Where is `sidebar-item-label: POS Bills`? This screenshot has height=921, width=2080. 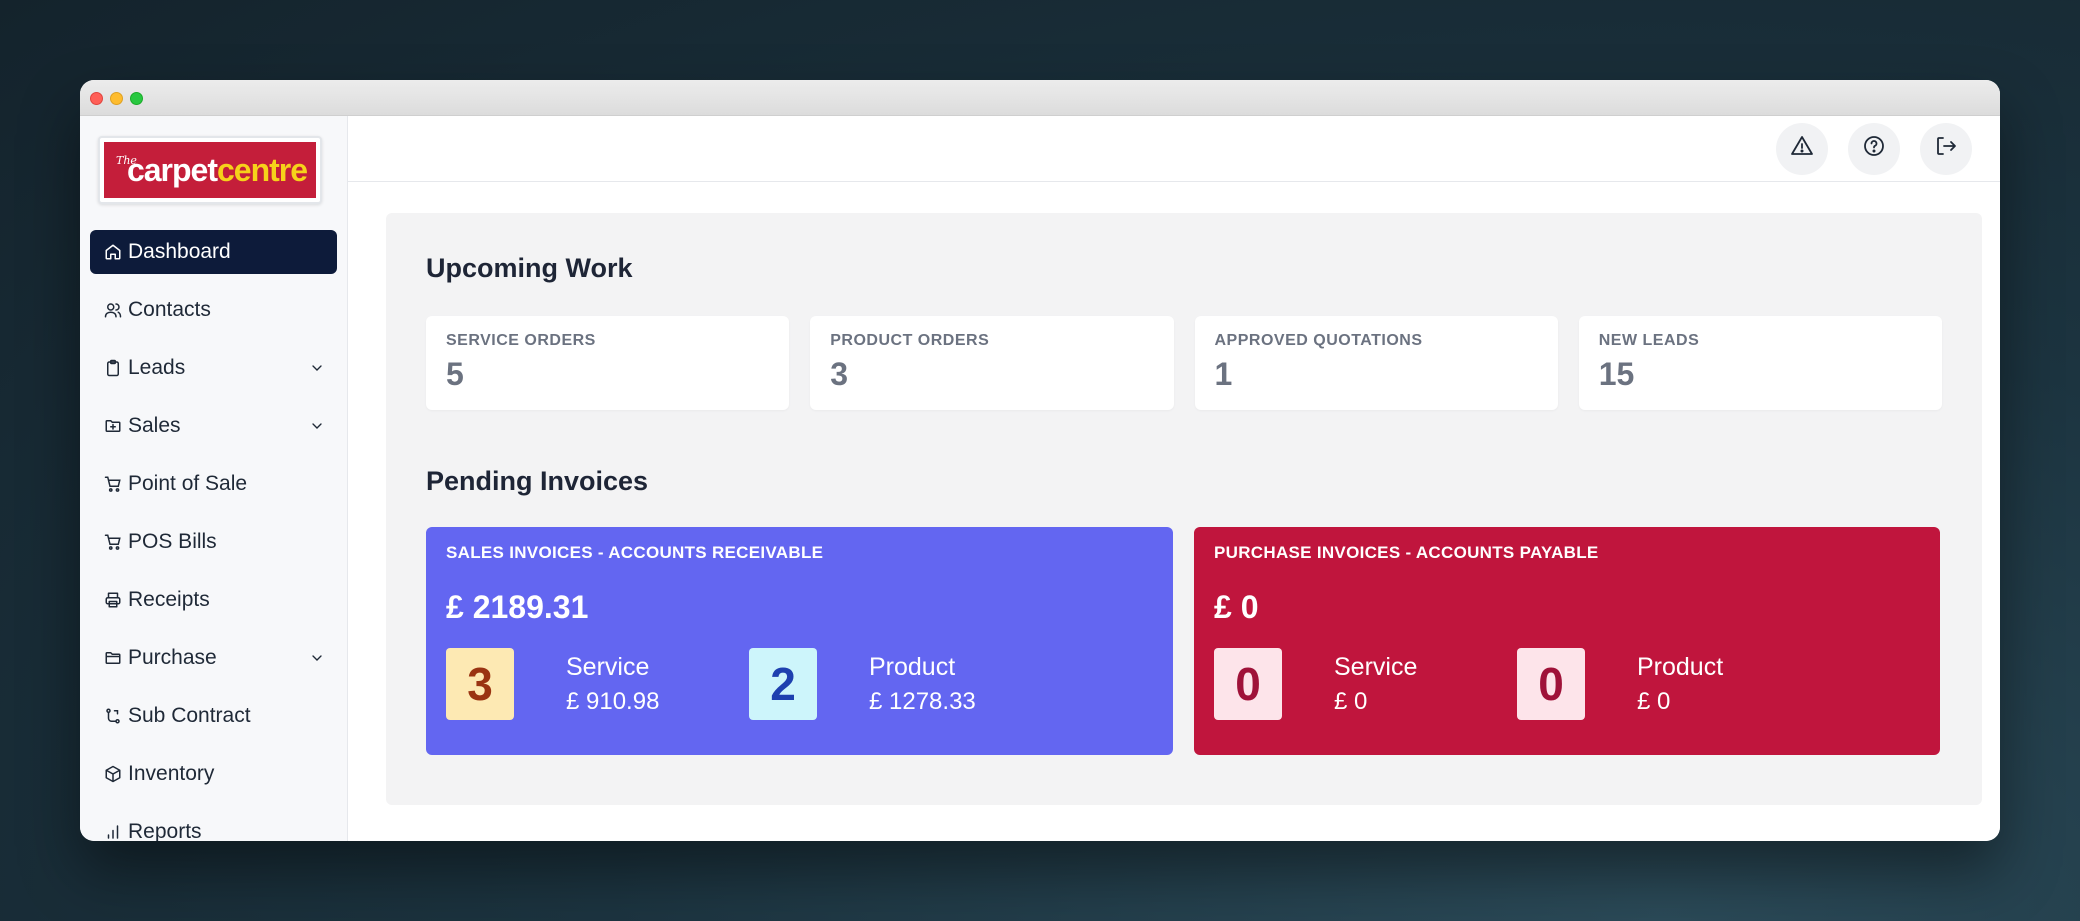
sidebar-item-label: POS Bills is located at coordinates (172, 541).